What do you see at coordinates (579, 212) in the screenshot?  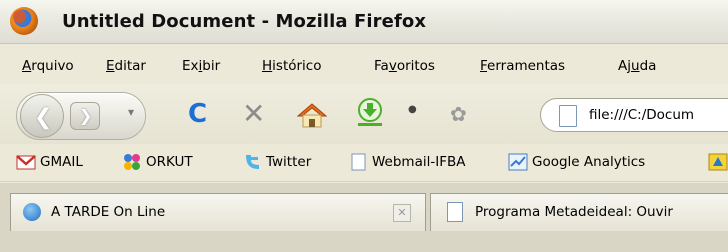 I see `tab-programa-metadeideal: Programa Metadeideal: Ouvir` at bounding box center [579, 212].